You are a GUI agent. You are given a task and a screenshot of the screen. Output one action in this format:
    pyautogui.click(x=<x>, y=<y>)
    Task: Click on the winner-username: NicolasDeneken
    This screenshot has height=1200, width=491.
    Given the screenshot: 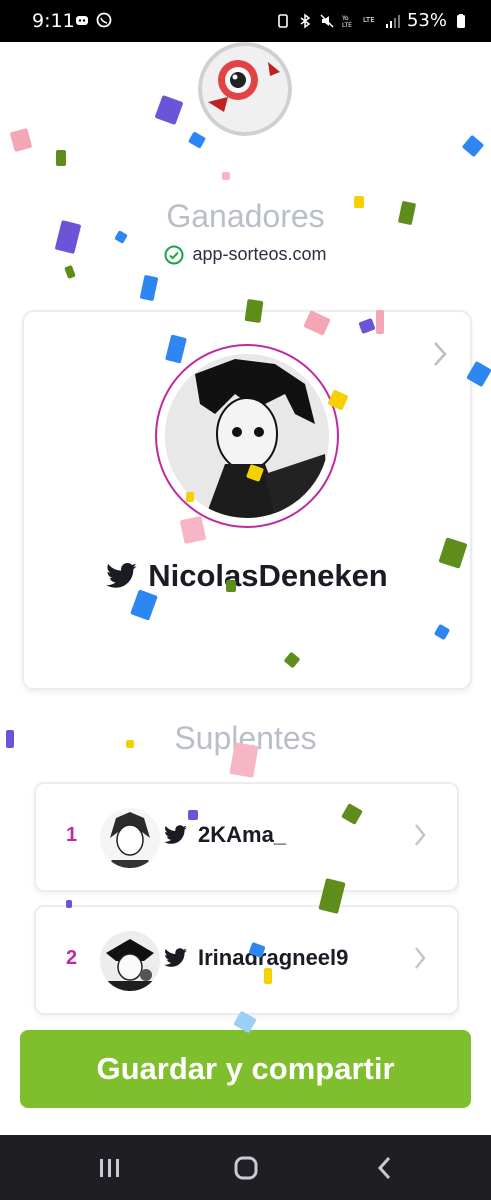 What is the action you would take?
    pyautogui.click(x=268, y=575)
    